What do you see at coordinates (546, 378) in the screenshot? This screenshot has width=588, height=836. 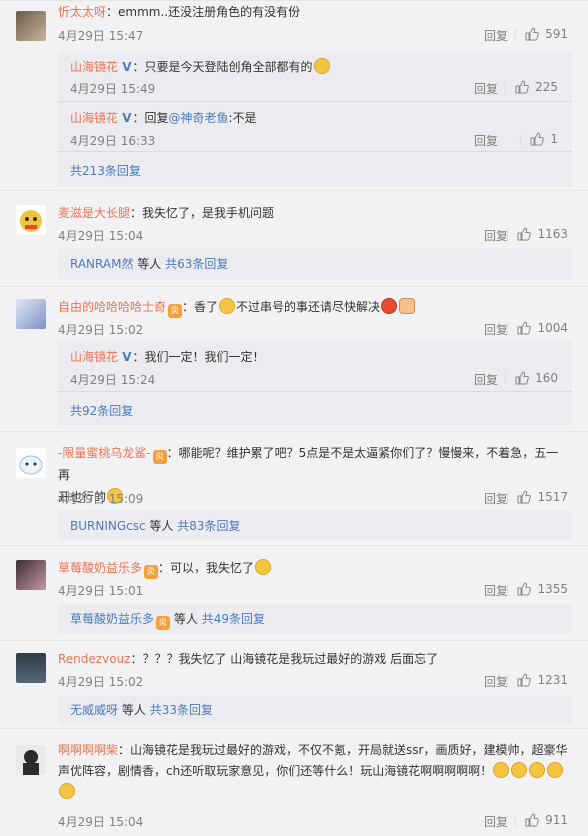 I see `like-count: 160` at bounding box center [546, 378].